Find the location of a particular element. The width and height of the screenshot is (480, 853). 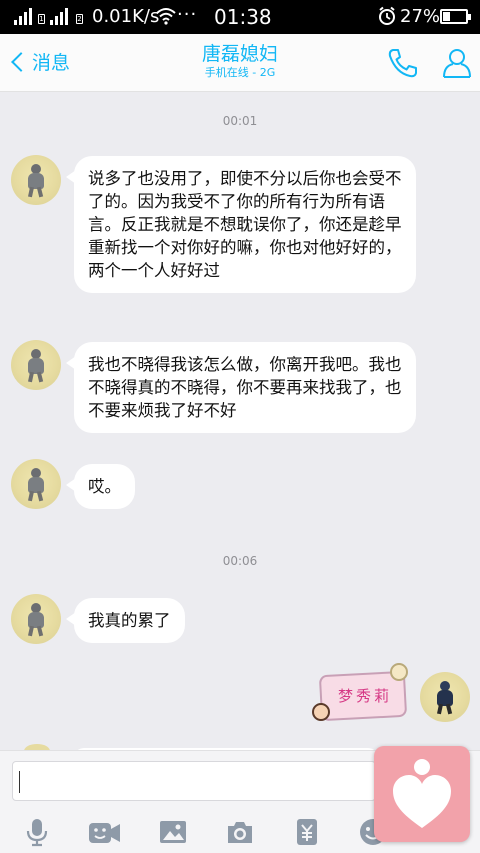

timestamp: 00:01 is located at coordinates (240, 121).